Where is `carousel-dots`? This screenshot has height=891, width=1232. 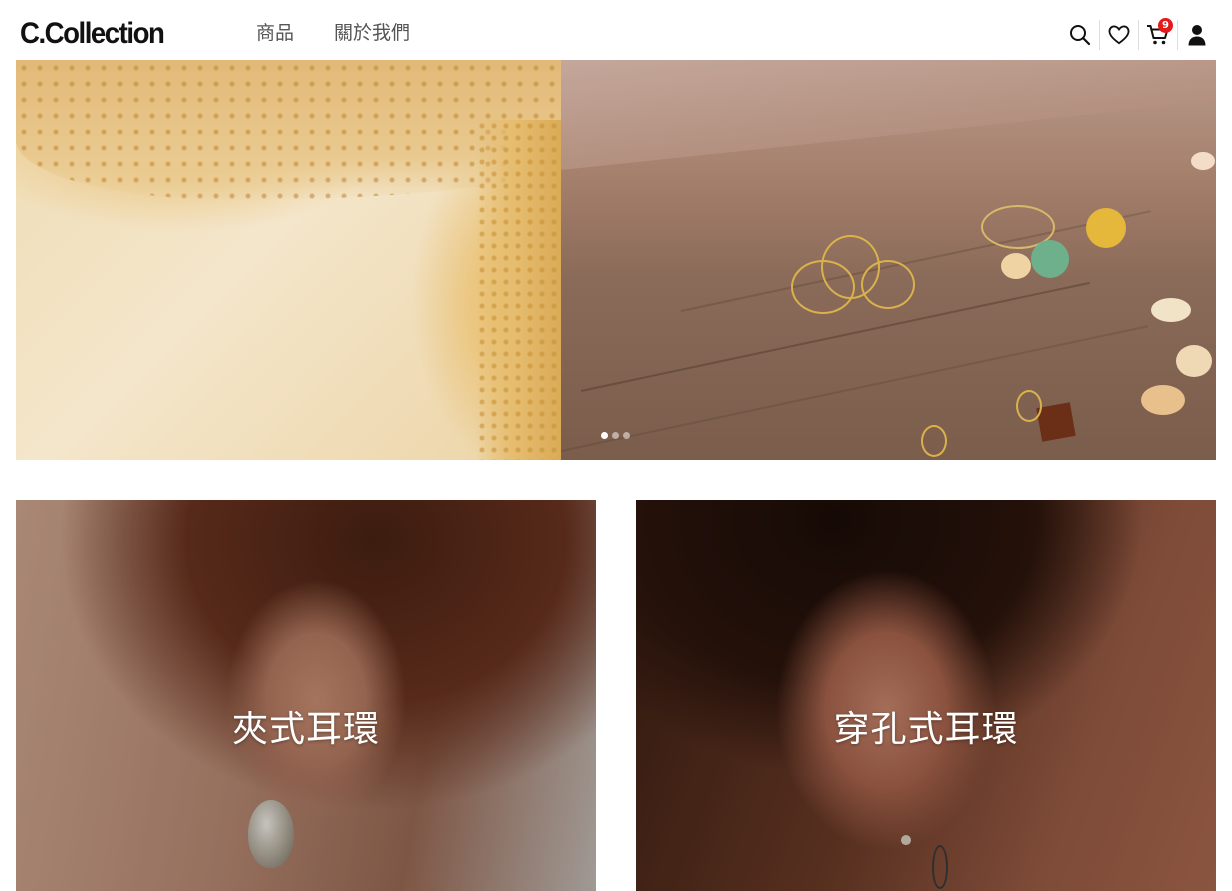
carousel-dots is located at coordinates (615, 435).